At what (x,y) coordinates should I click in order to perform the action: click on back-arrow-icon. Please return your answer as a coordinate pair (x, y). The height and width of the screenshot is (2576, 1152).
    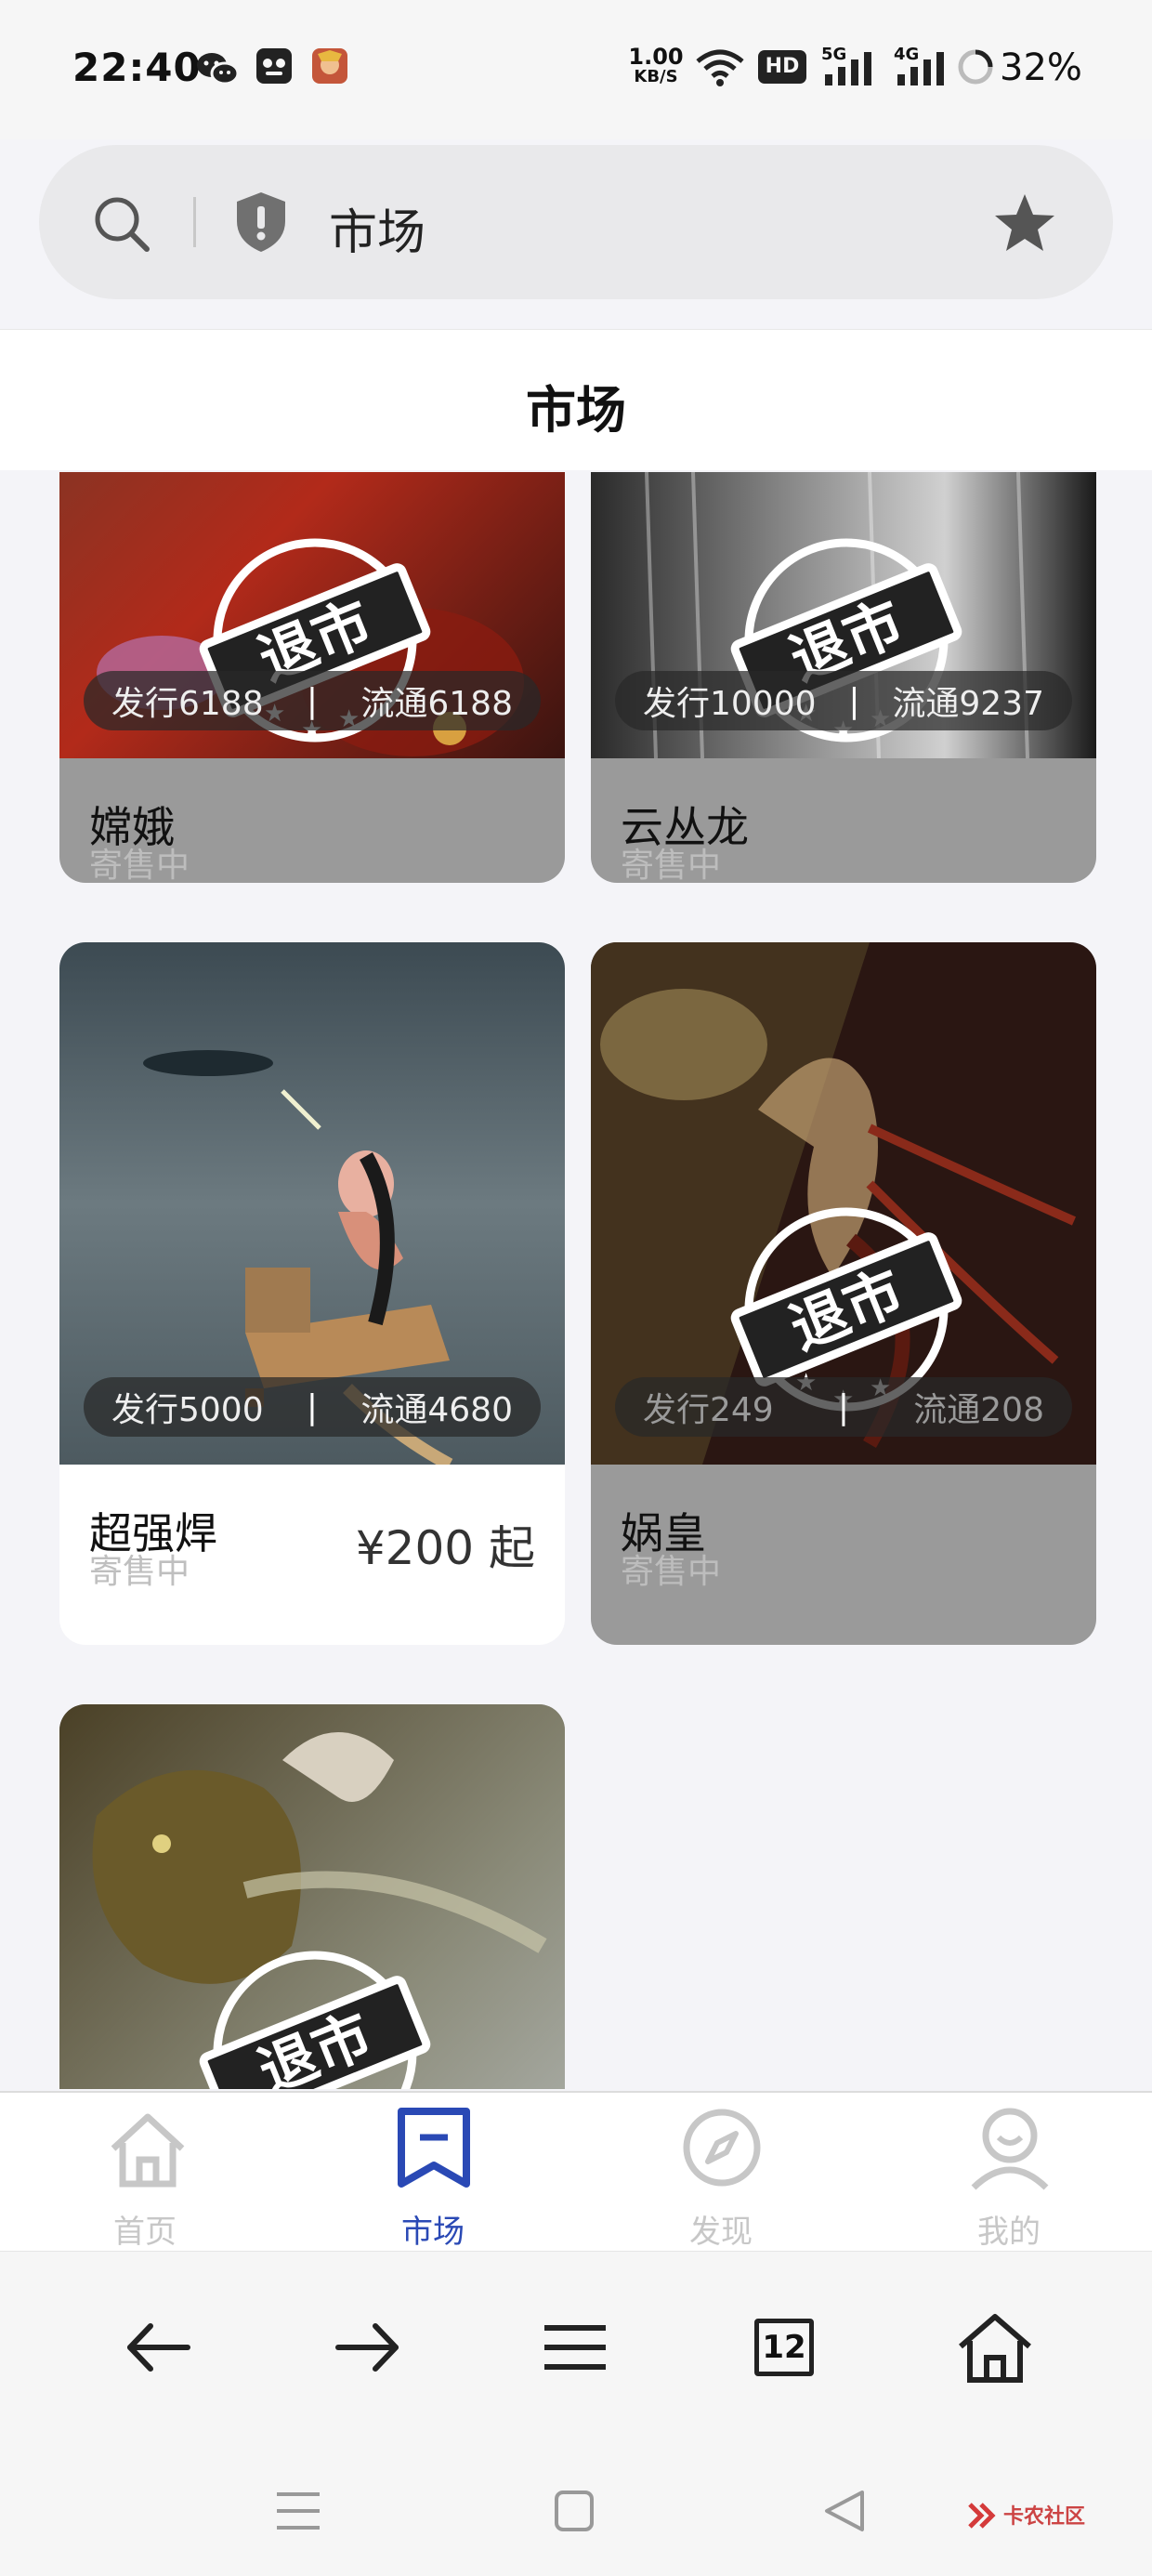
    Looking at the image, I should click on (159, 2347).